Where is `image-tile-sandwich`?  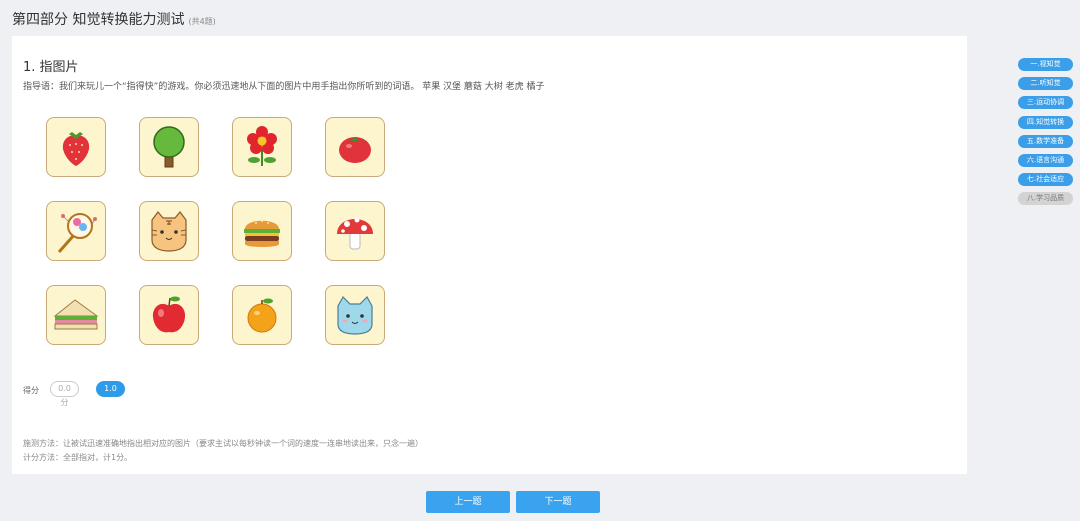
image-tile-sandwich is located at coordinates (76, 315).